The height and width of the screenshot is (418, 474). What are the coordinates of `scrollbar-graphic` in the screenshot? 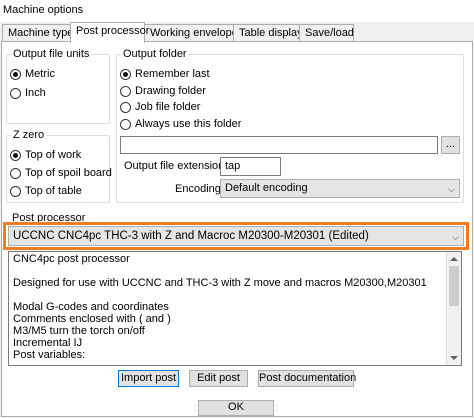 It's located at (454, 308).